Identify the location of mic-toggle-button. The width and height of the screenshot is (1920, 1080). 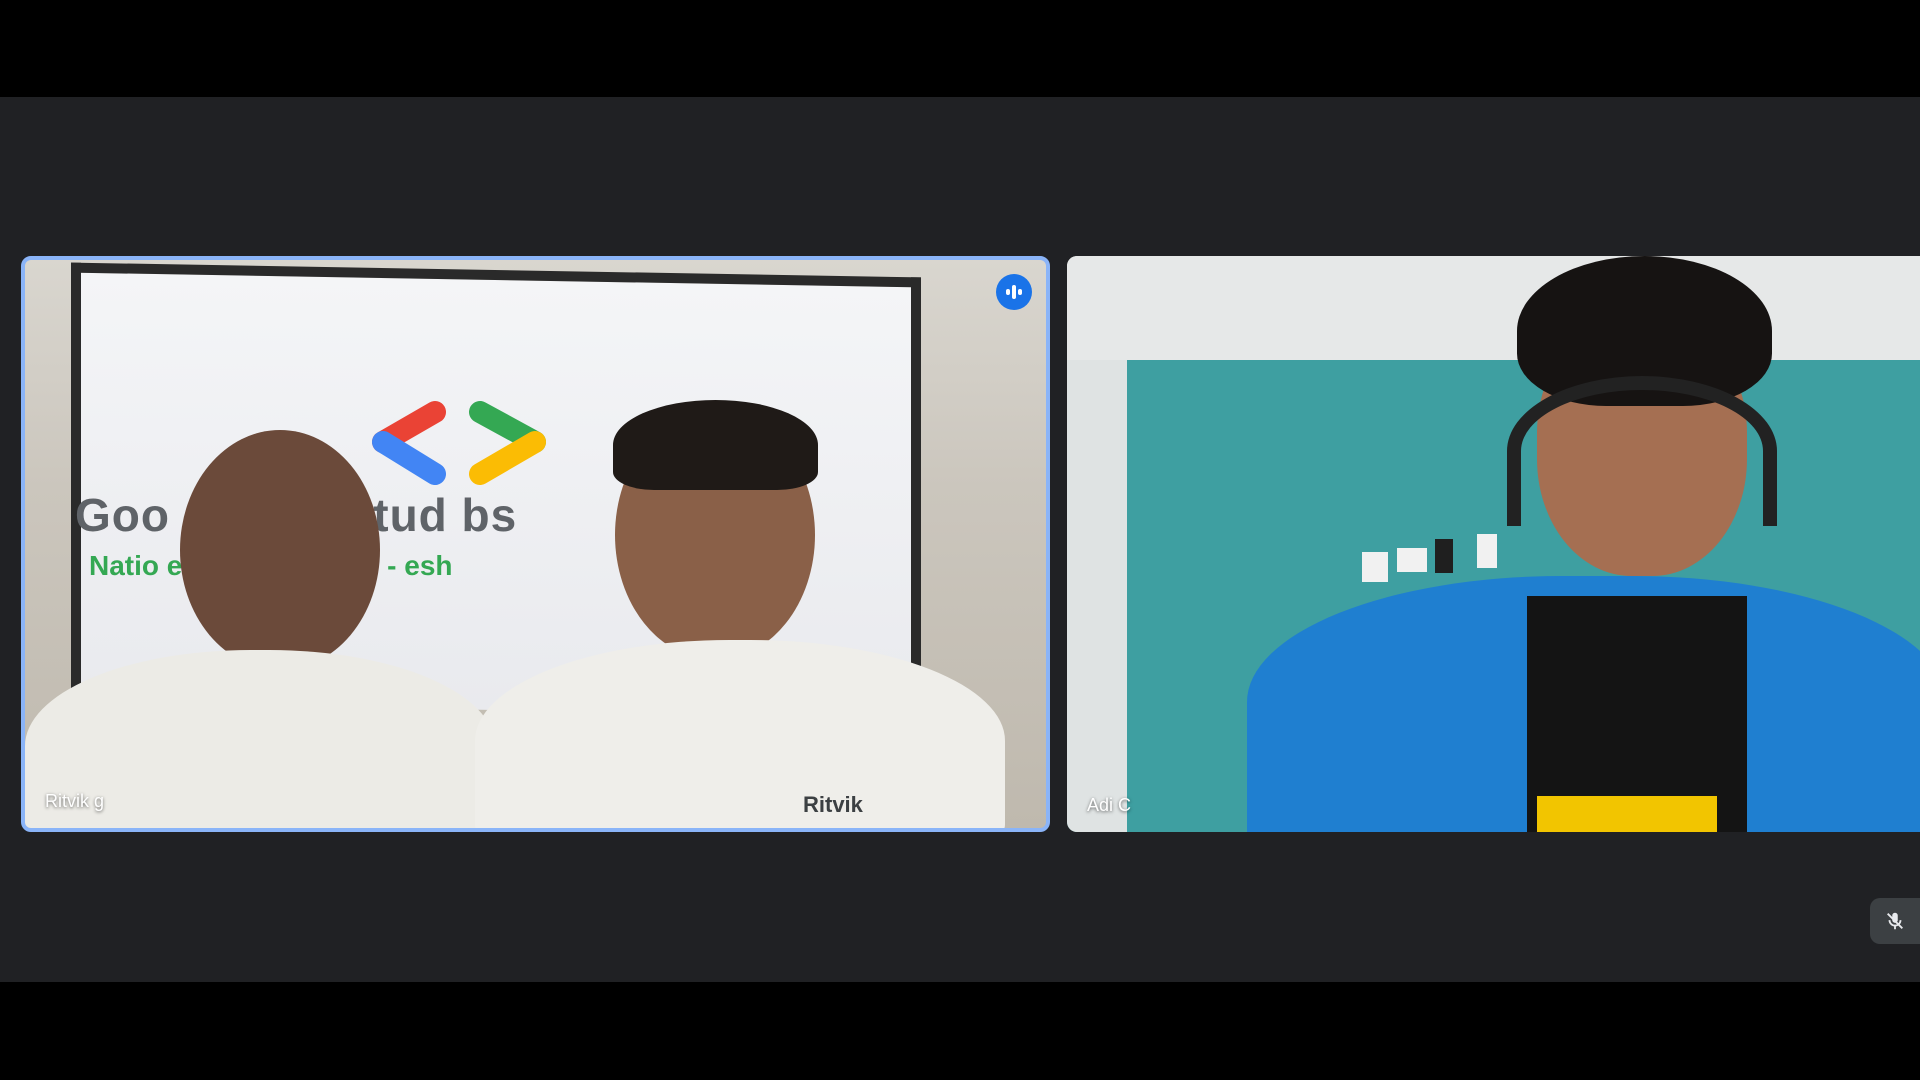
(1895, 921).